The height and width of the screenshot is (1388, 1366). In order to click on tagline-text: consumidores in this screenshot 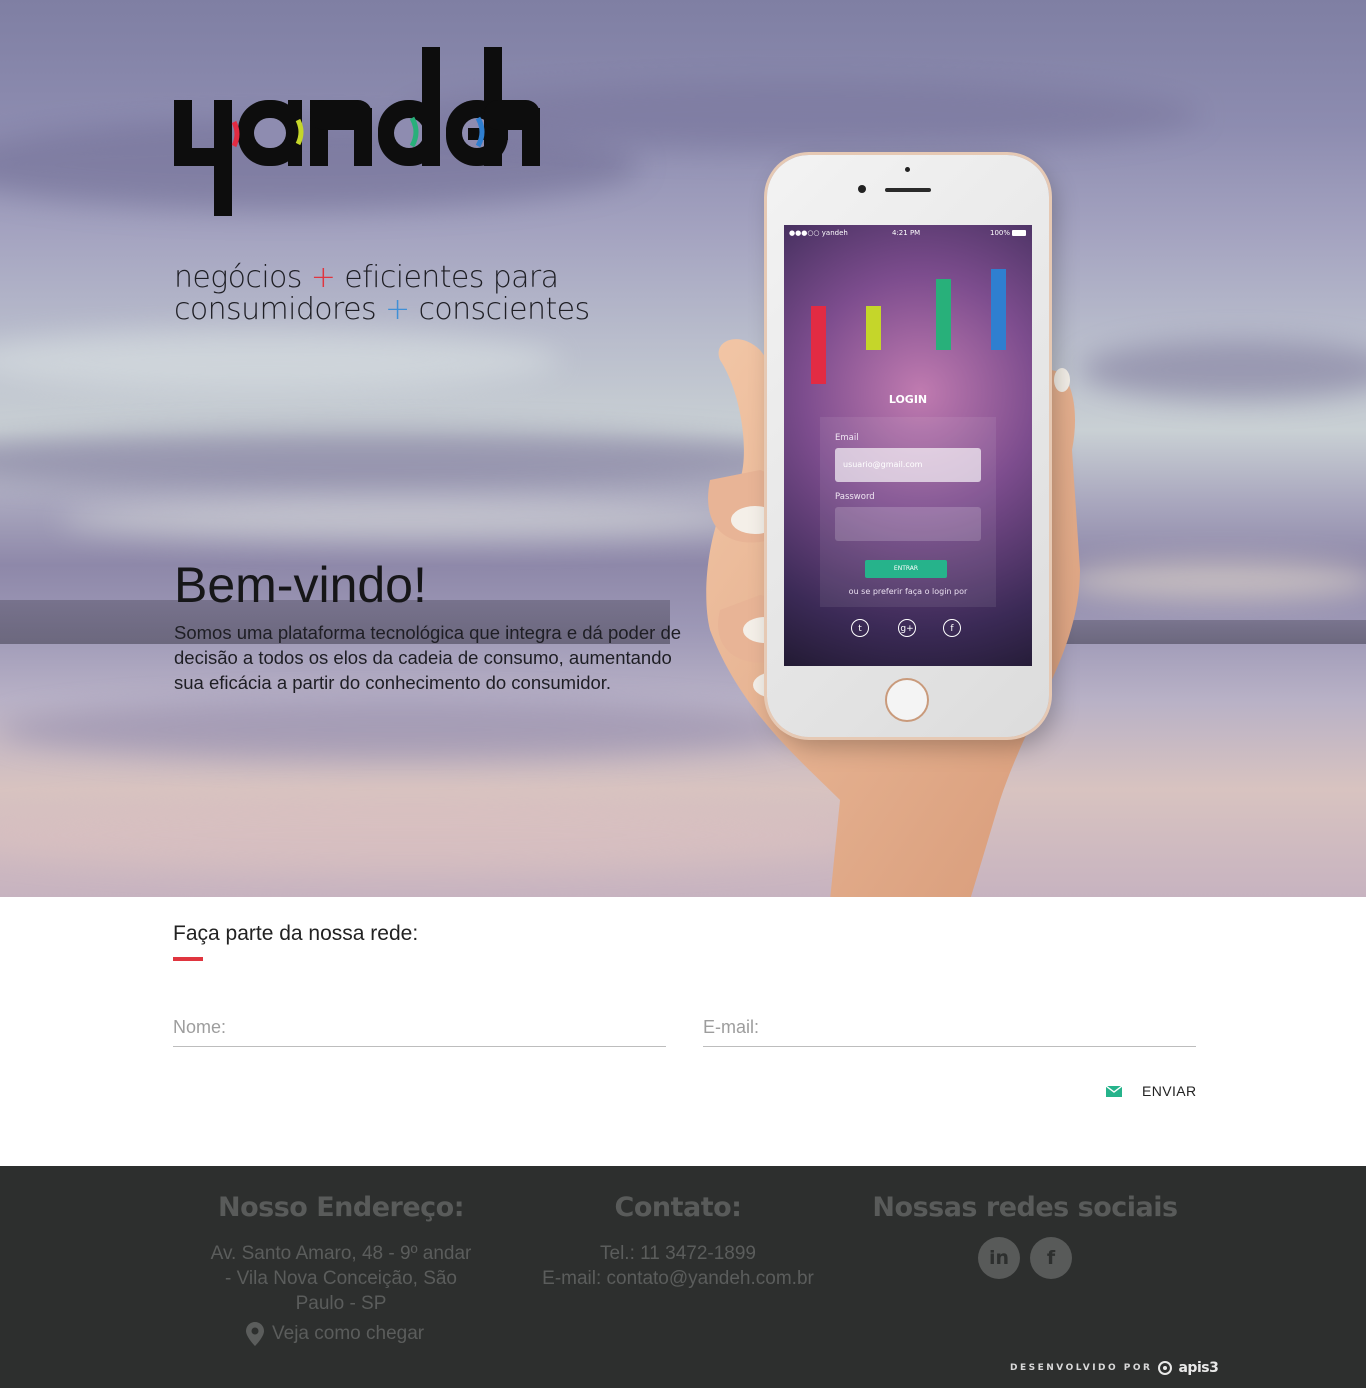, I will do `click(275, 309)`.